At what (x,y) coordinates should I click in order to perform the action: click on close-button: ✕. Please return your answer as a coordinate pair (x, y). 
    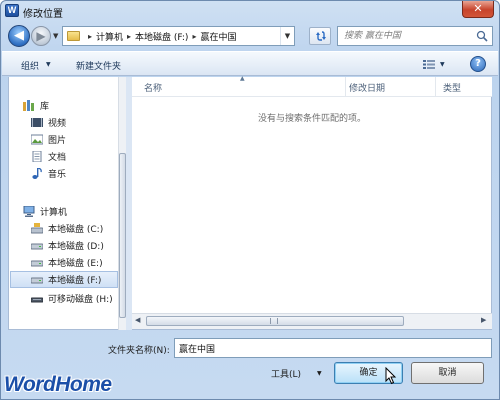
    Looking at the image, I should click on (478, 9).